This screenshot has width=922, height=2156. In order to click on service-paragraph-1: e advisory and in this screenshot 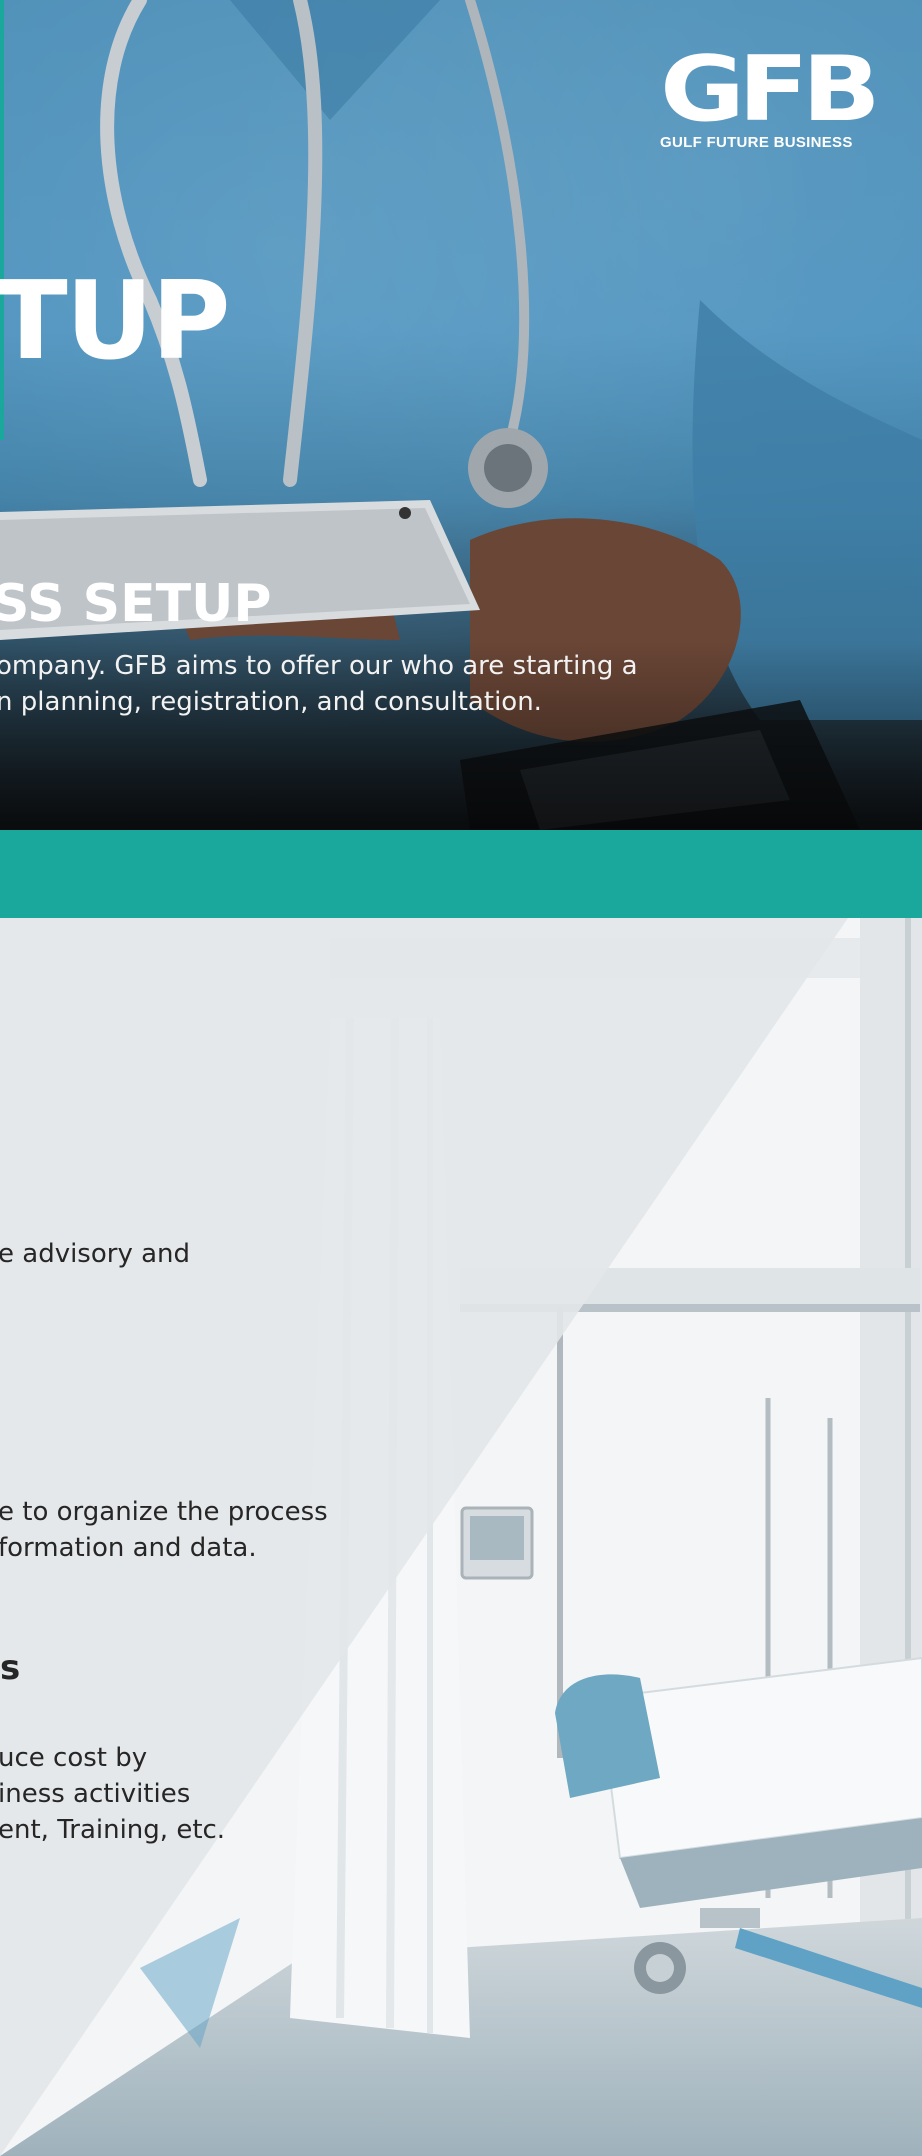, I will do `click(95, 1254)`.